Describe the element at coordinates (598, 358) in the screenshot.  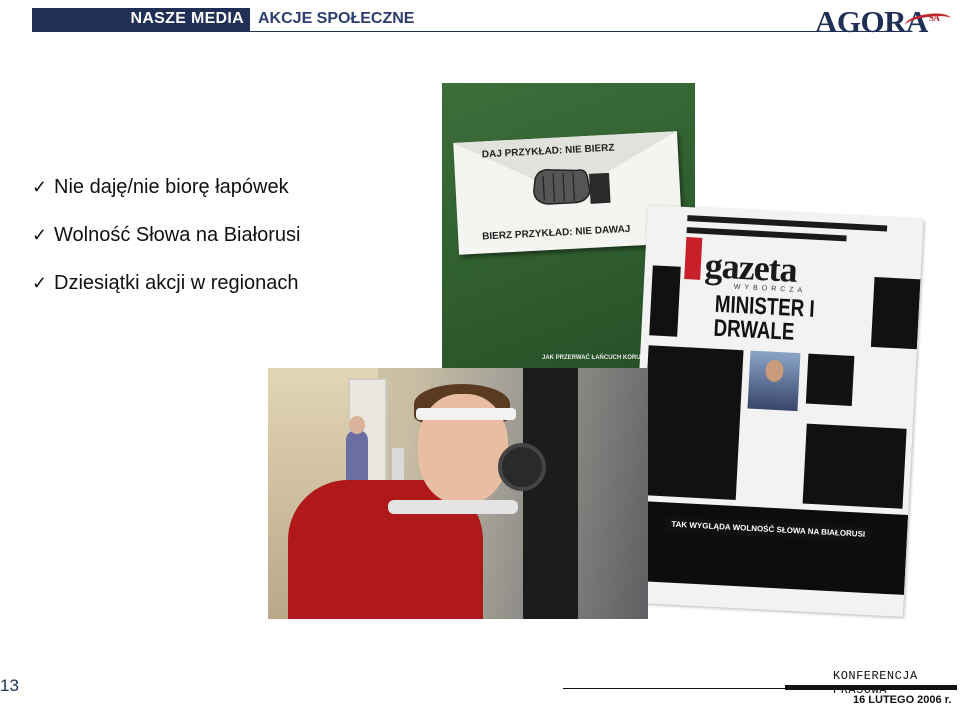
I see `poster-footer-text: JAK PRZERWAĆ ŁAŃCUCH KORUPCJI` at that location.